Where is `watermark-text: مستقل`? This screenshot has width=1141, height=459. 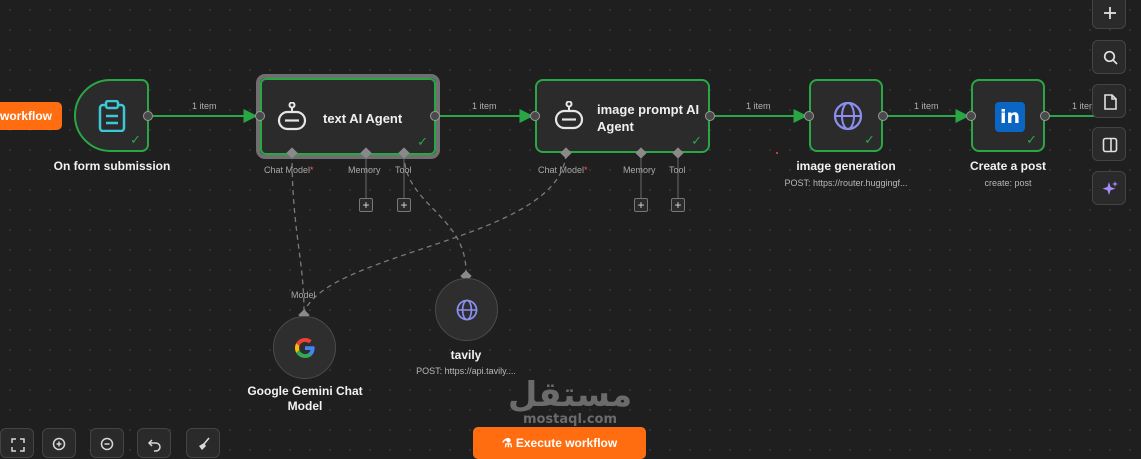 watermark-text: مستقل is located at coordinates (570, 395).